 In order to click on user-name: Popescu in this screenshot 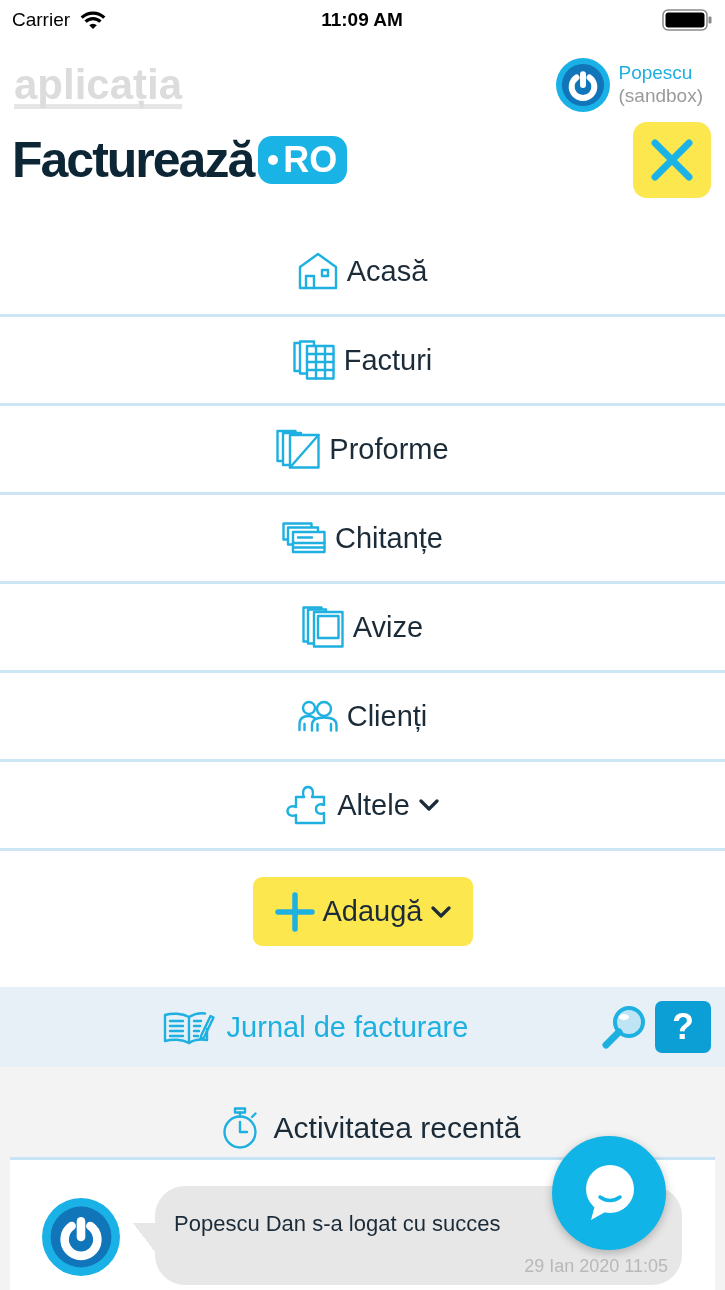, I will do `click(656, 73)`.